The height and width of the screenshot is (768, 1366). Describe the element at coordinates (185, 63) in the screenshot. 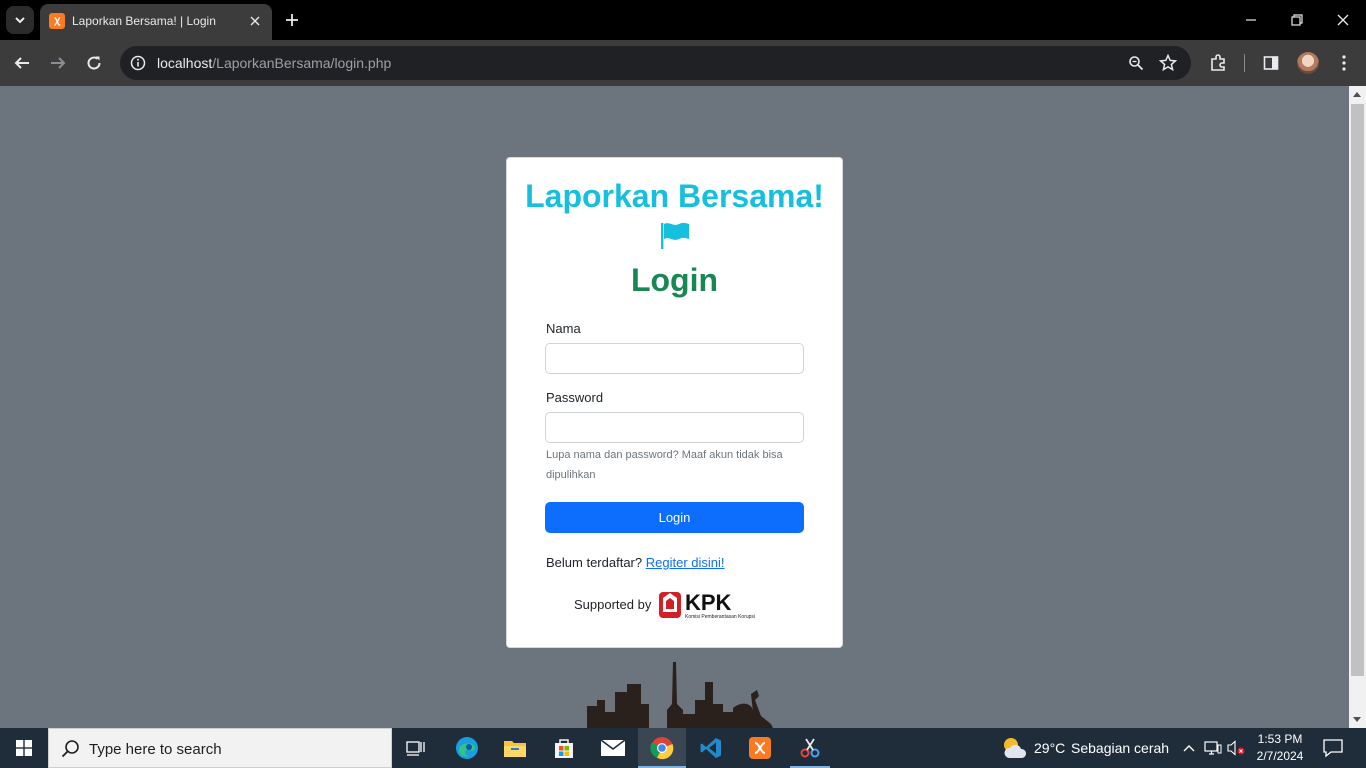

I see `url-host: localhost` at that location.